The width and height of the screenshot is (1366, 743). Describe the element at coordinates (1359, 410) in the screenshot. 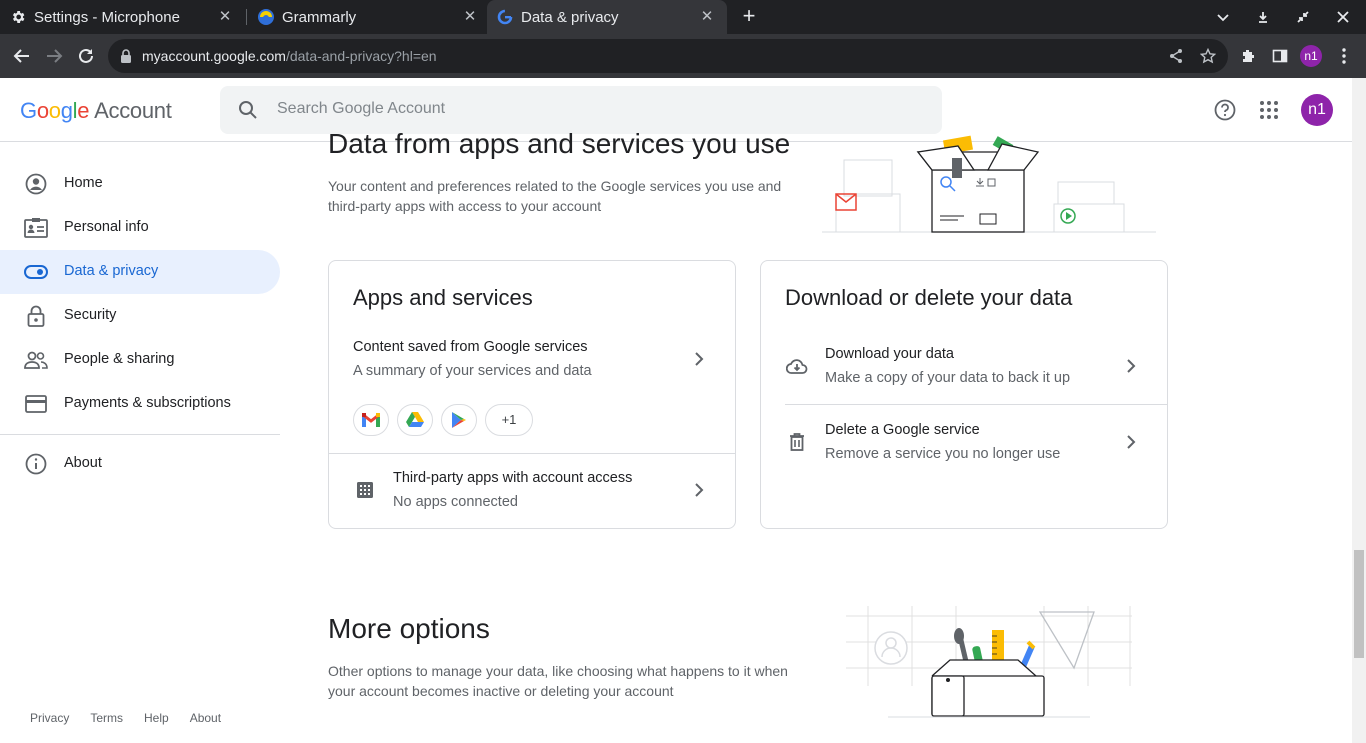

I see `page-scrollbar` at that location.